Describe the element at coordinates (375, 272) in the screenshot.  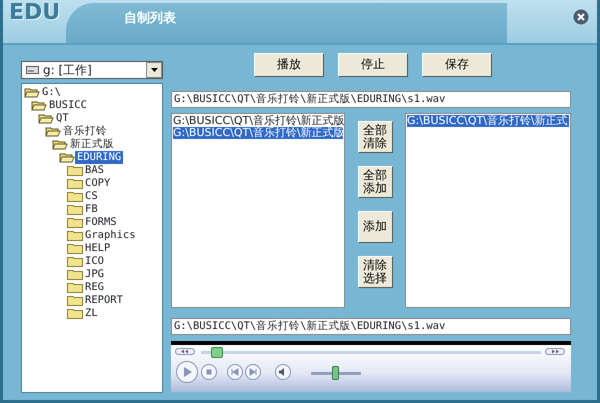
I see `action-button: 清除选择` at that location.